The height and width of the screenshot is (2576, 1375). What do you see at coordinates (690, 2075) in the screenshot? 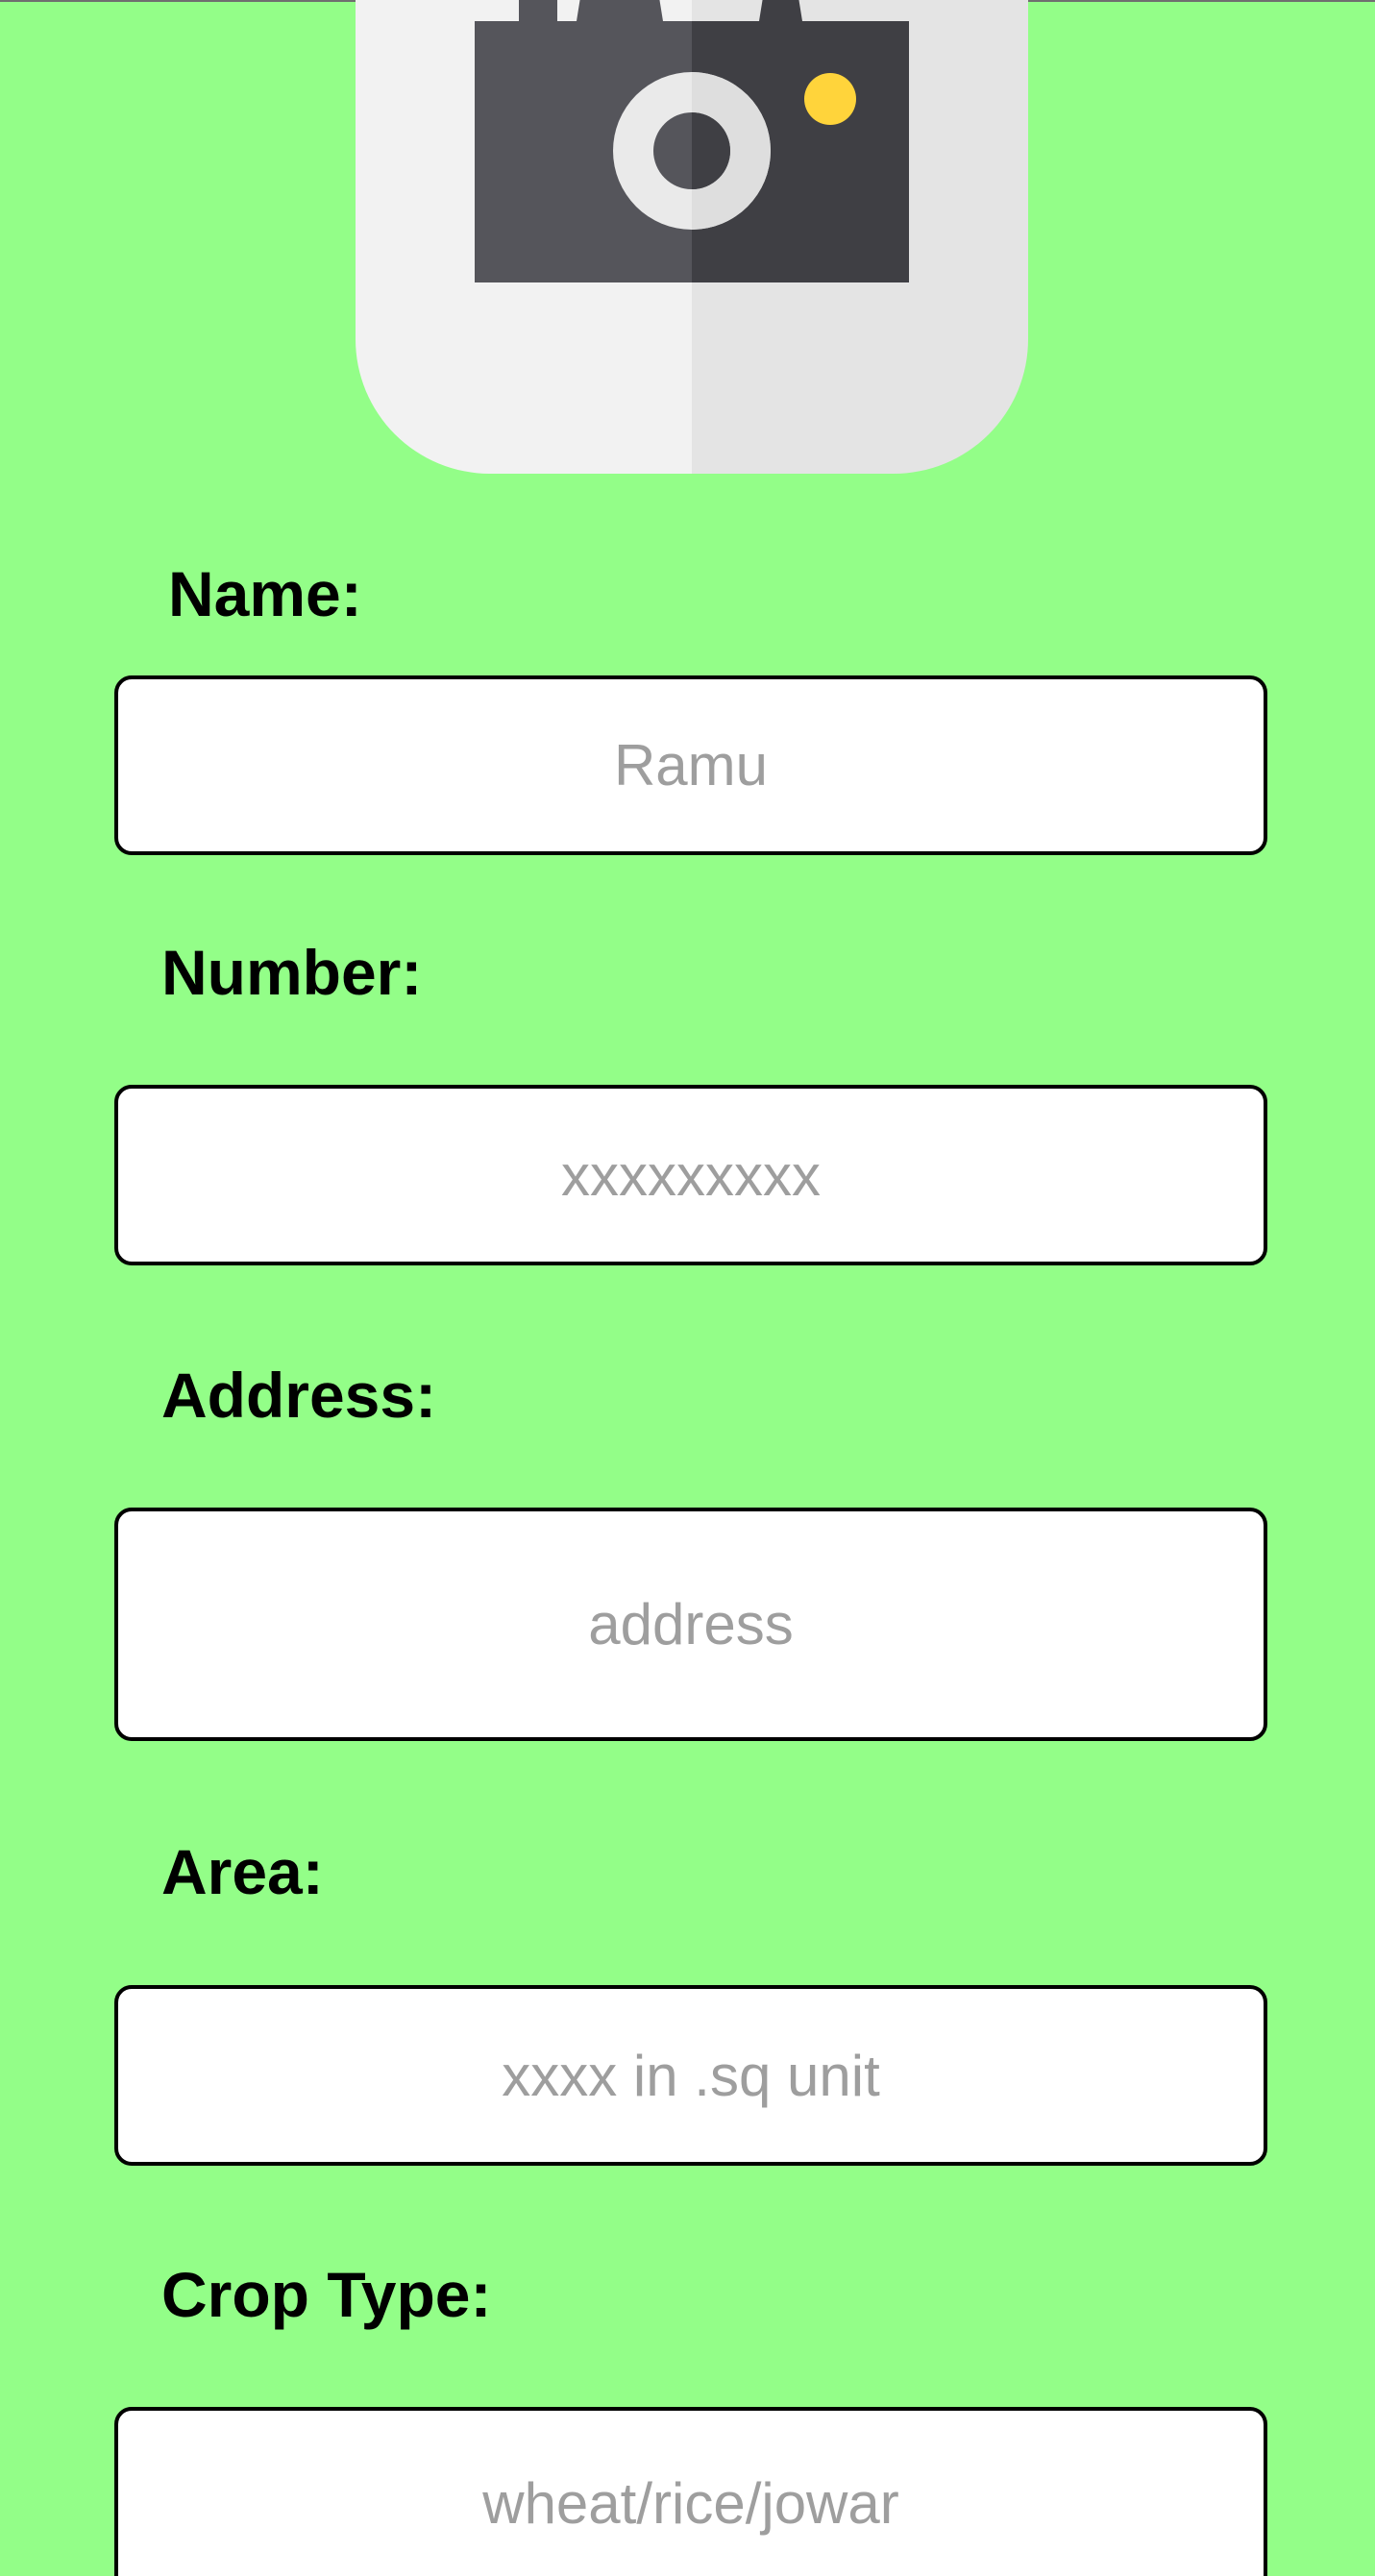
I see `area-input` at bounding box center [690, 2075].